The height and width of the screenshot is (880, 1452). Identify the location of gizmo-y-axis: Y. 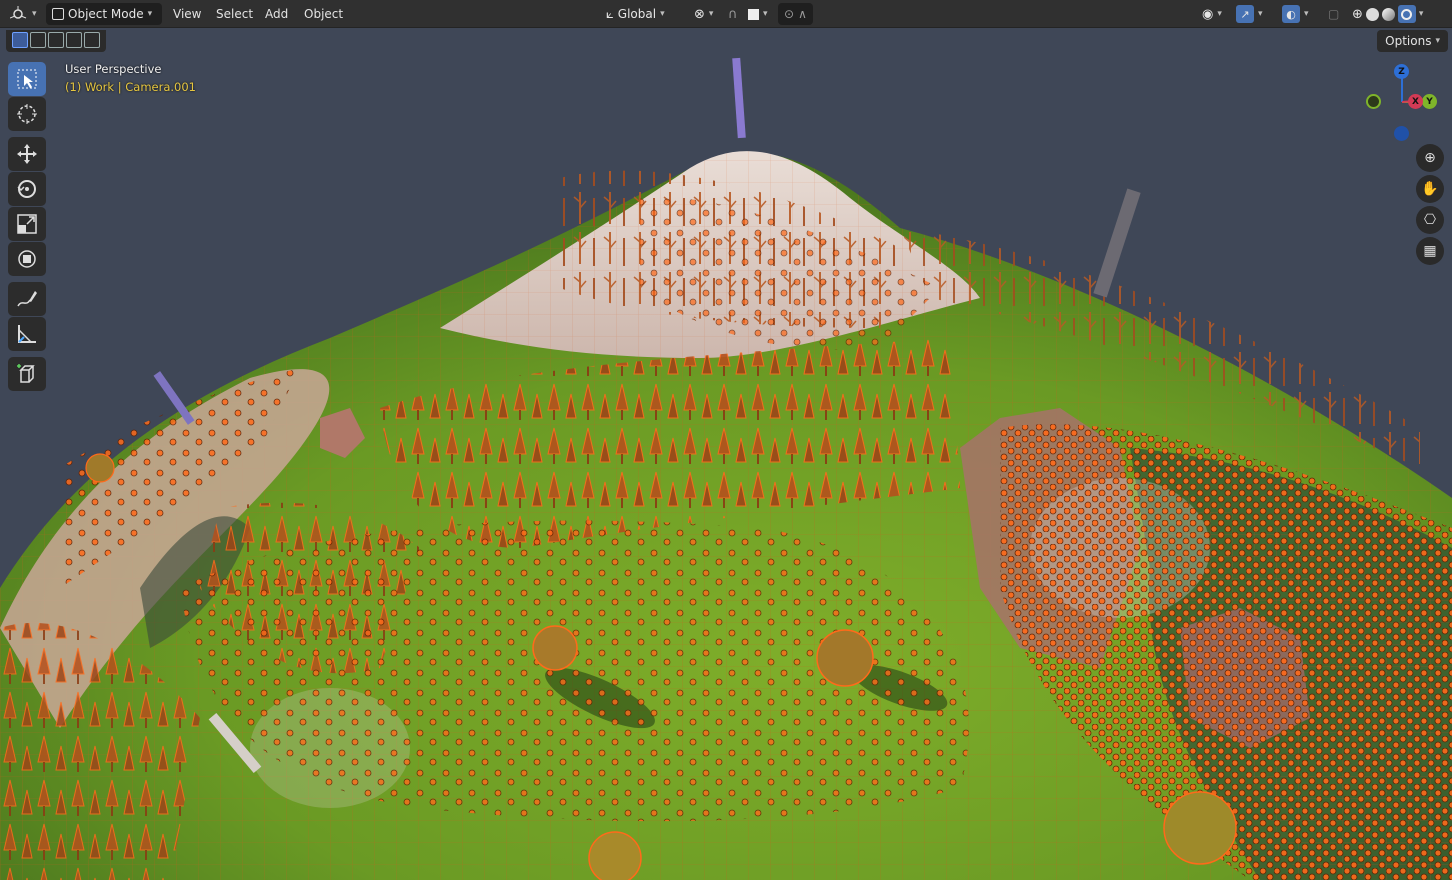
(1429, 101).